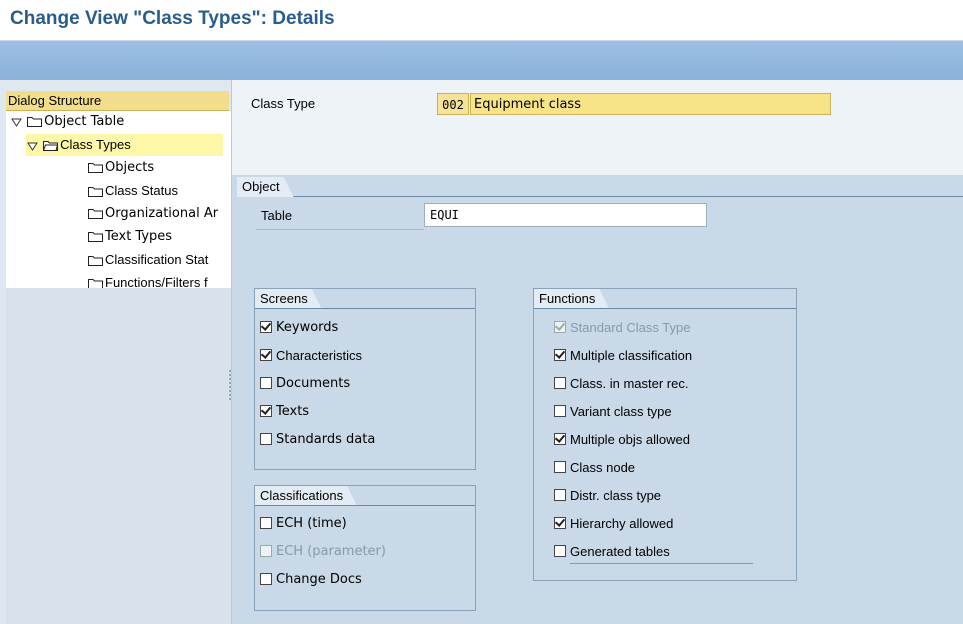  What do you see at coordinates (623, 356) in the screenshot?
I see `checkbox-multiple-classification: Multiple classification` at bounding box center [623, 356].